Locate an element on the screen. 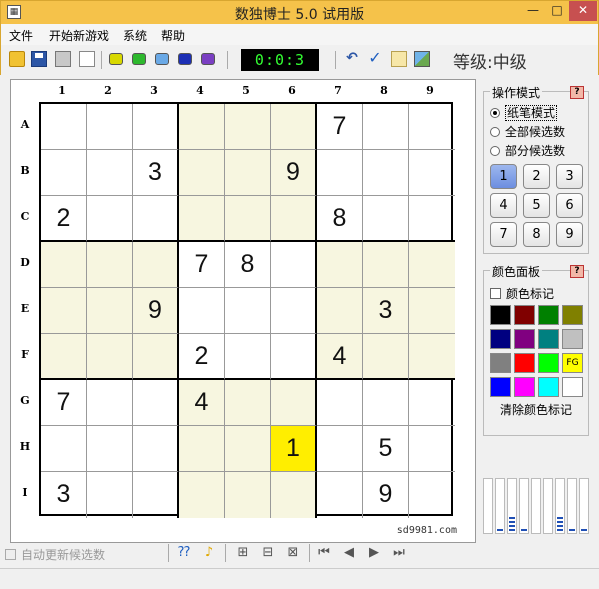 This screenshot has width=599, height=589. digit-button: 2 is located at coordinates (536, 176).